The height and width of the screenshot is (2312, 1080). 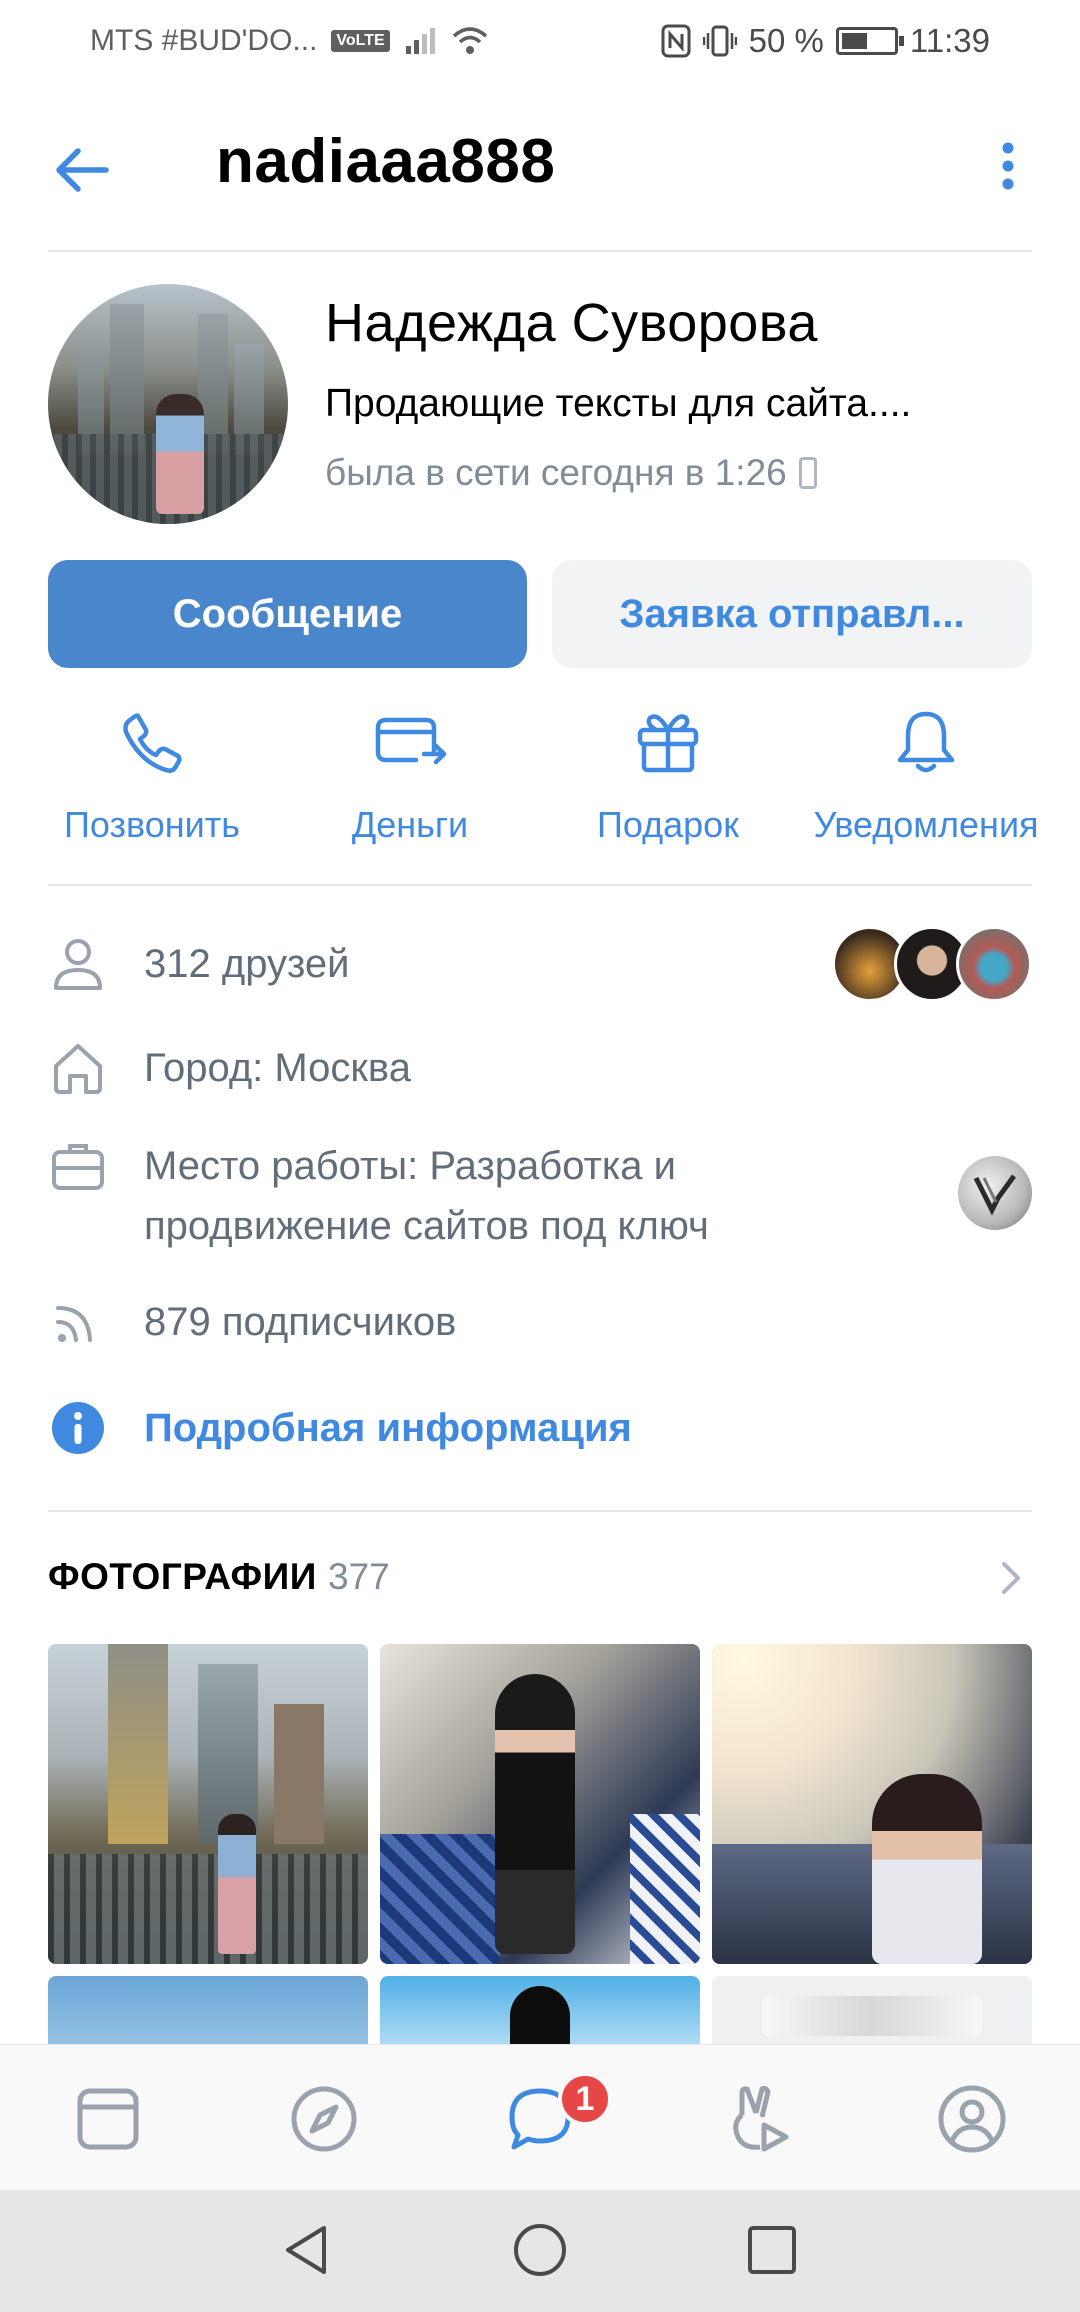 I want to click on app-bar: nadiaaa888, so click(x=540, y=166).